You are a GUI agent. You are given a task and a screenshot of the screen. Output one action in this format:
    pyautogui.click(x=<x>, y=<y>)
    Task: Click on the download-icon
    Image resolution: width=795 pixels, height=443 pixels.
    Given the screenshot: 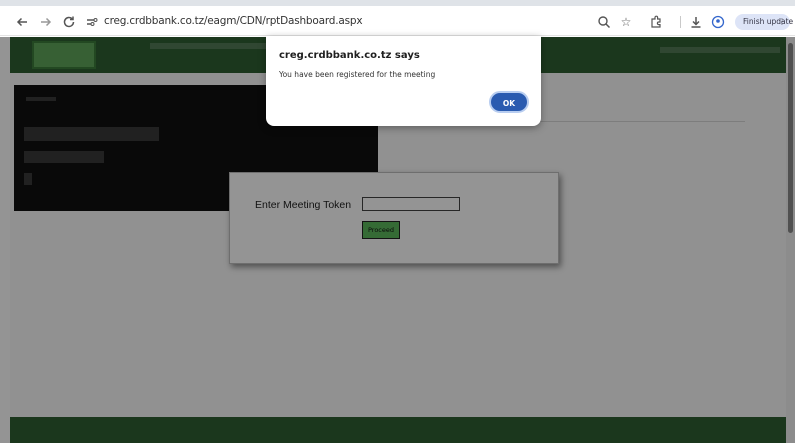 What is the action you would take?
    pyautogui.click(x=696, y=22)
    